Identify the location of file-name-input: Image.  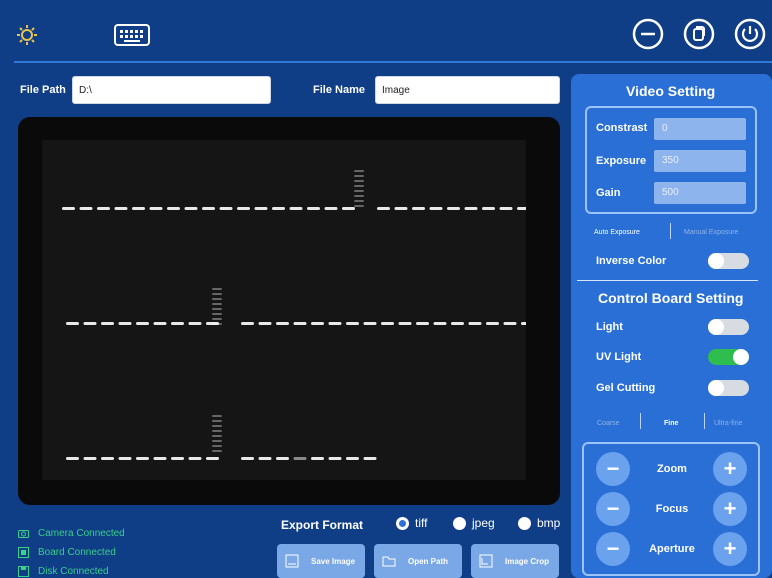
(467, 90).